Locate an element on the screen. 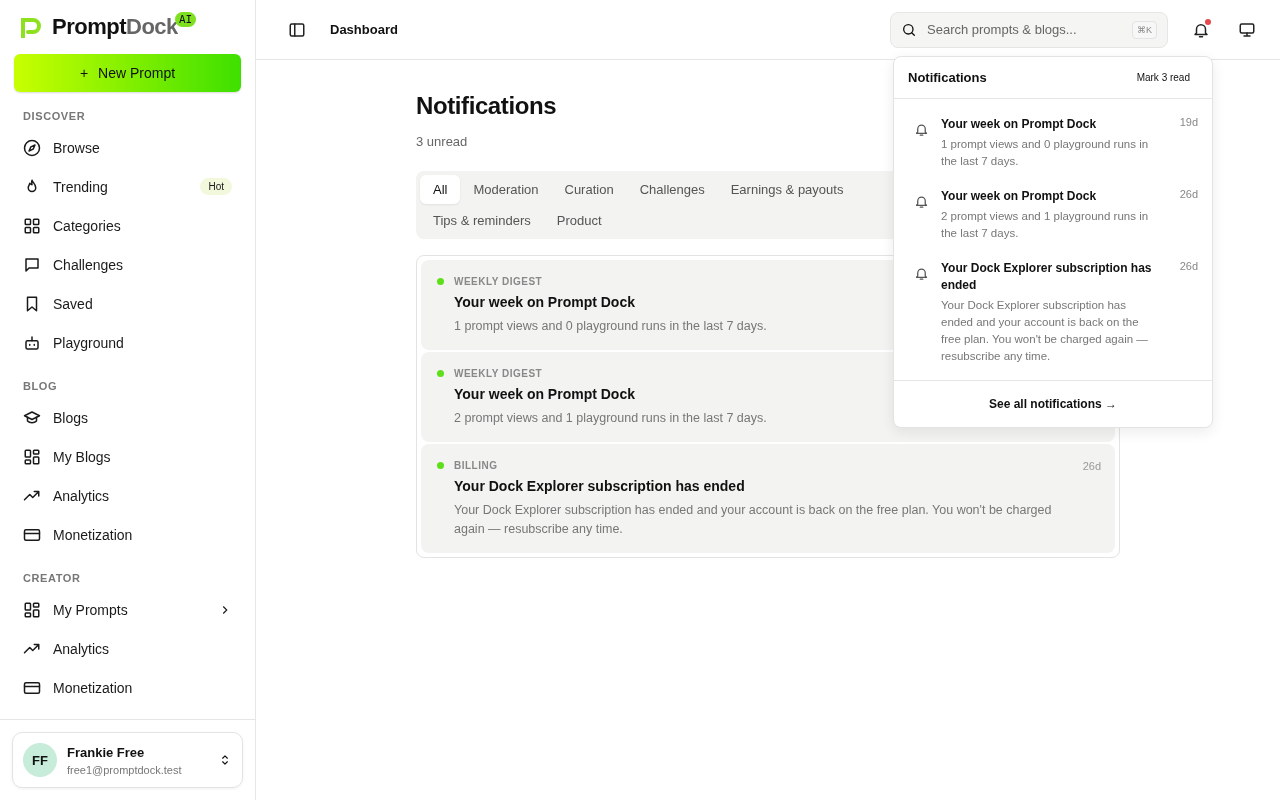 Image resolution: width=1280 pixels, height=800 pixels. sidebar-icon is located at coordinates (297, 29).